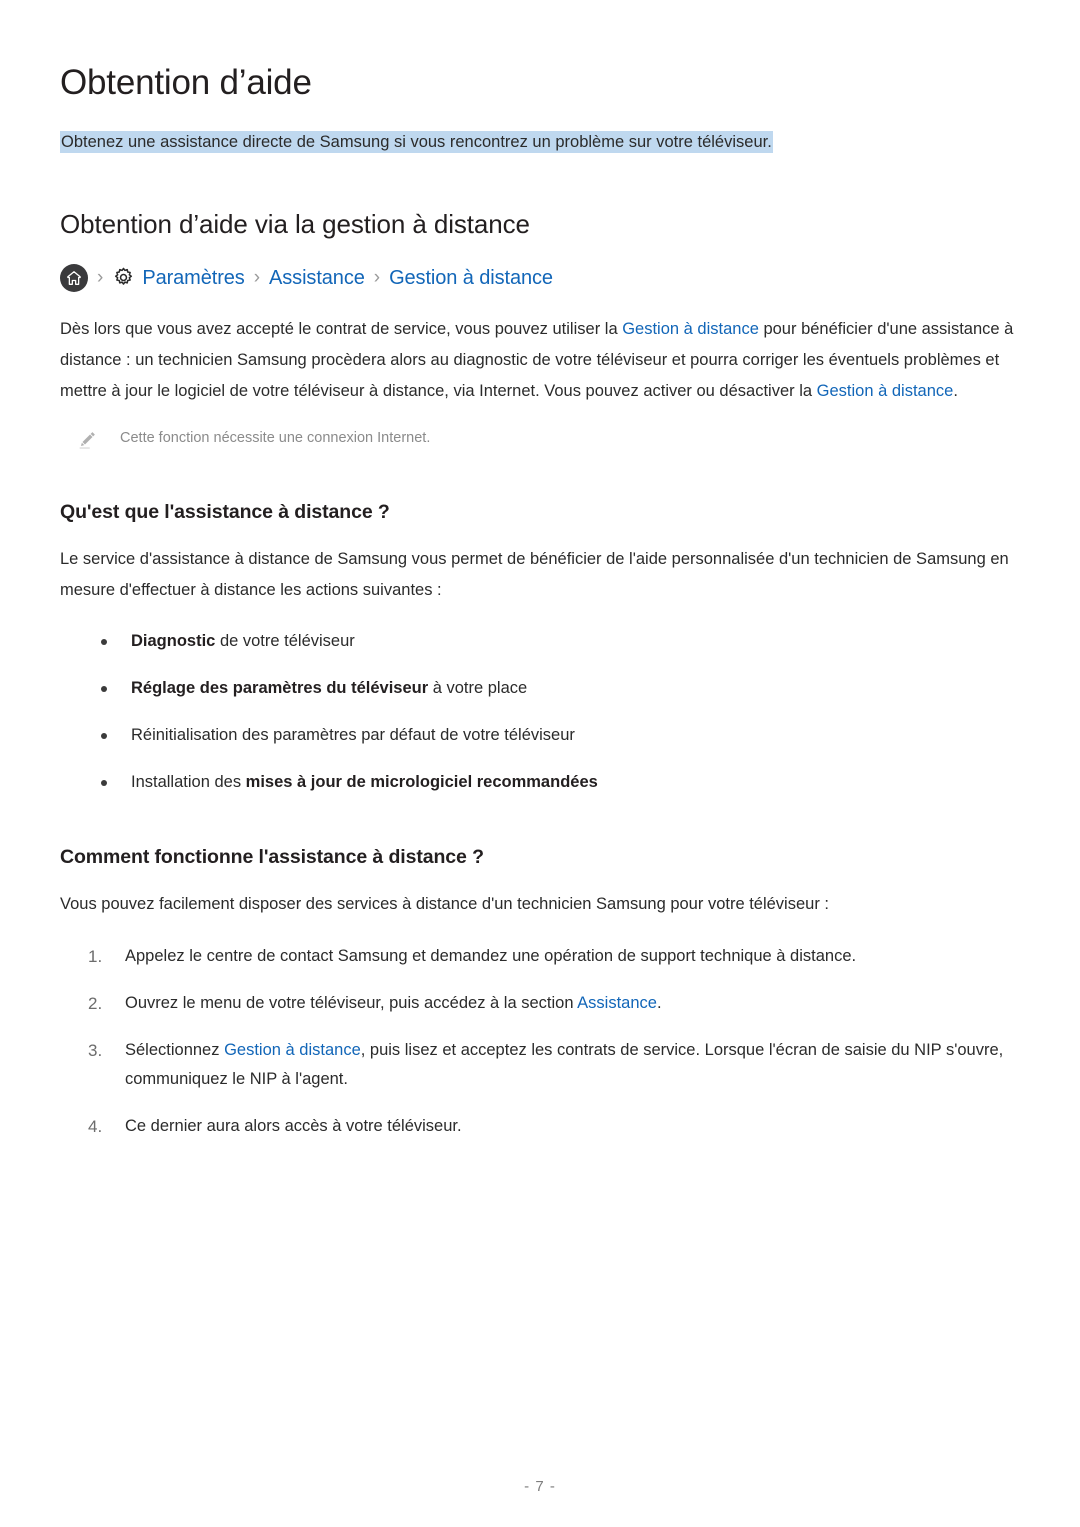 This screenshot has width=1080, height=1527. What do you see at coordinates (617, 1003) in the screenshot?
I see `link-assistance: Assistance` at bounding box center [617, 1003].